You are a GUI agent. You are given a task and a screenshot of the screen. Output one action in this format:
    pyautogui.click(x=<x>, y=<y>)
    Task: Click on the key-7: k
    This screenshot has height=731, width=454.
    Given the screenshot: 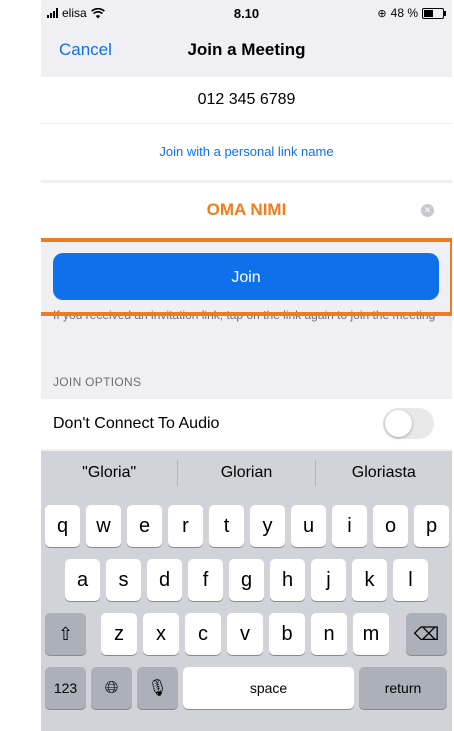 What is the action you would take?
    pyautogui.click(x=369, y=580)
    